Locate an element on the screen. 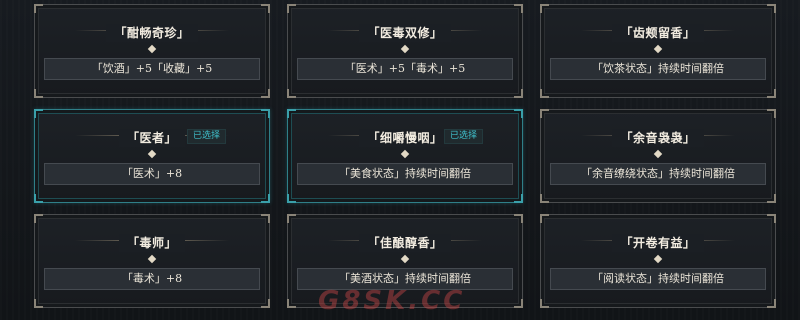  card-title-area: 「医毒双修」 is located at coordinates (405, 32).